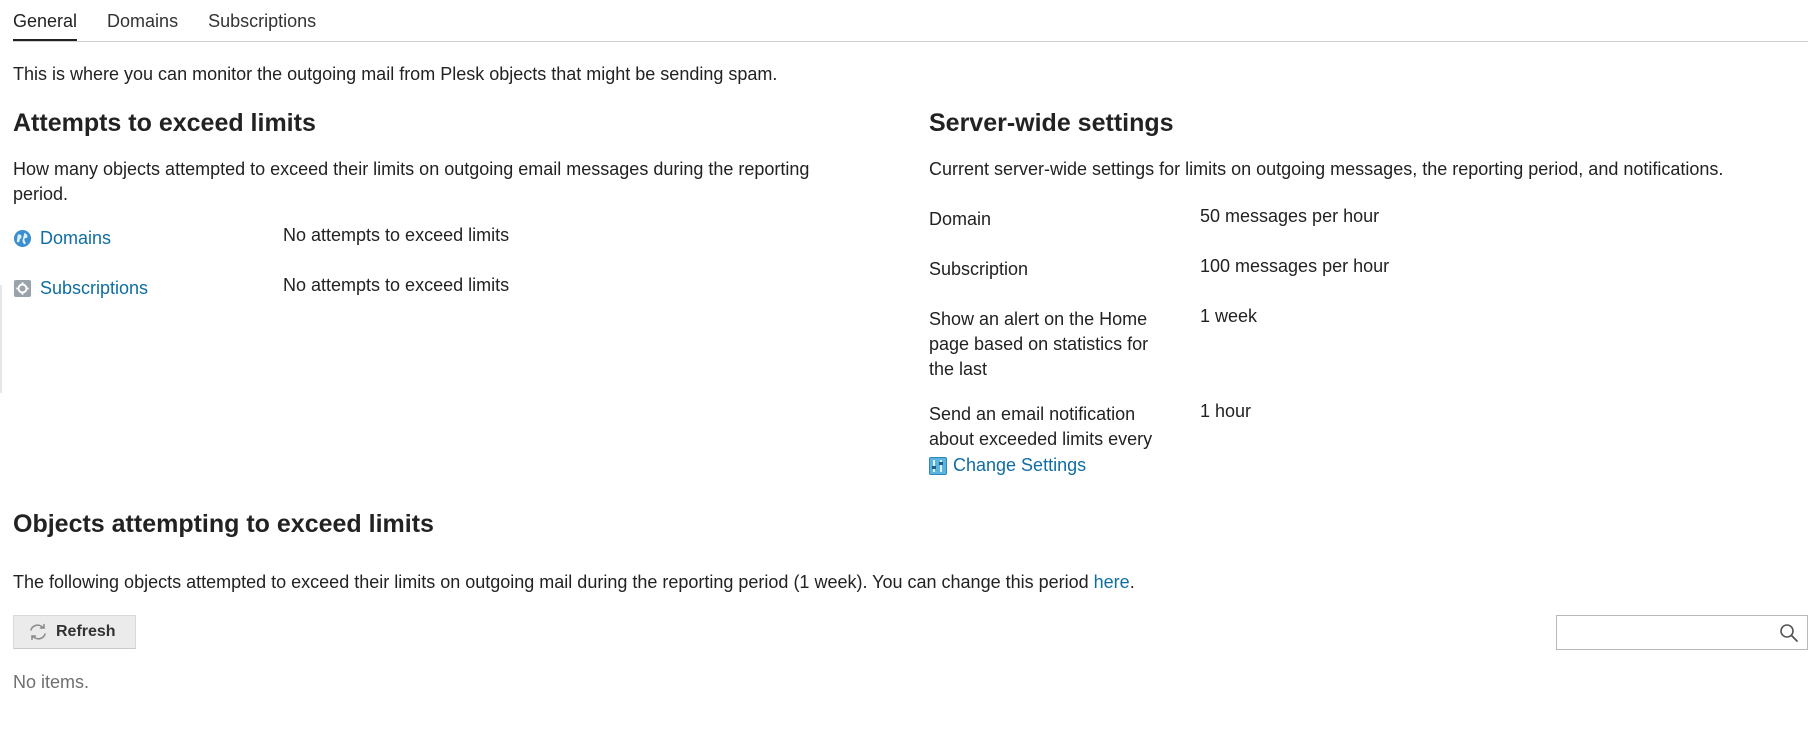  I want to click on refresh-icon, so click(38, 632).